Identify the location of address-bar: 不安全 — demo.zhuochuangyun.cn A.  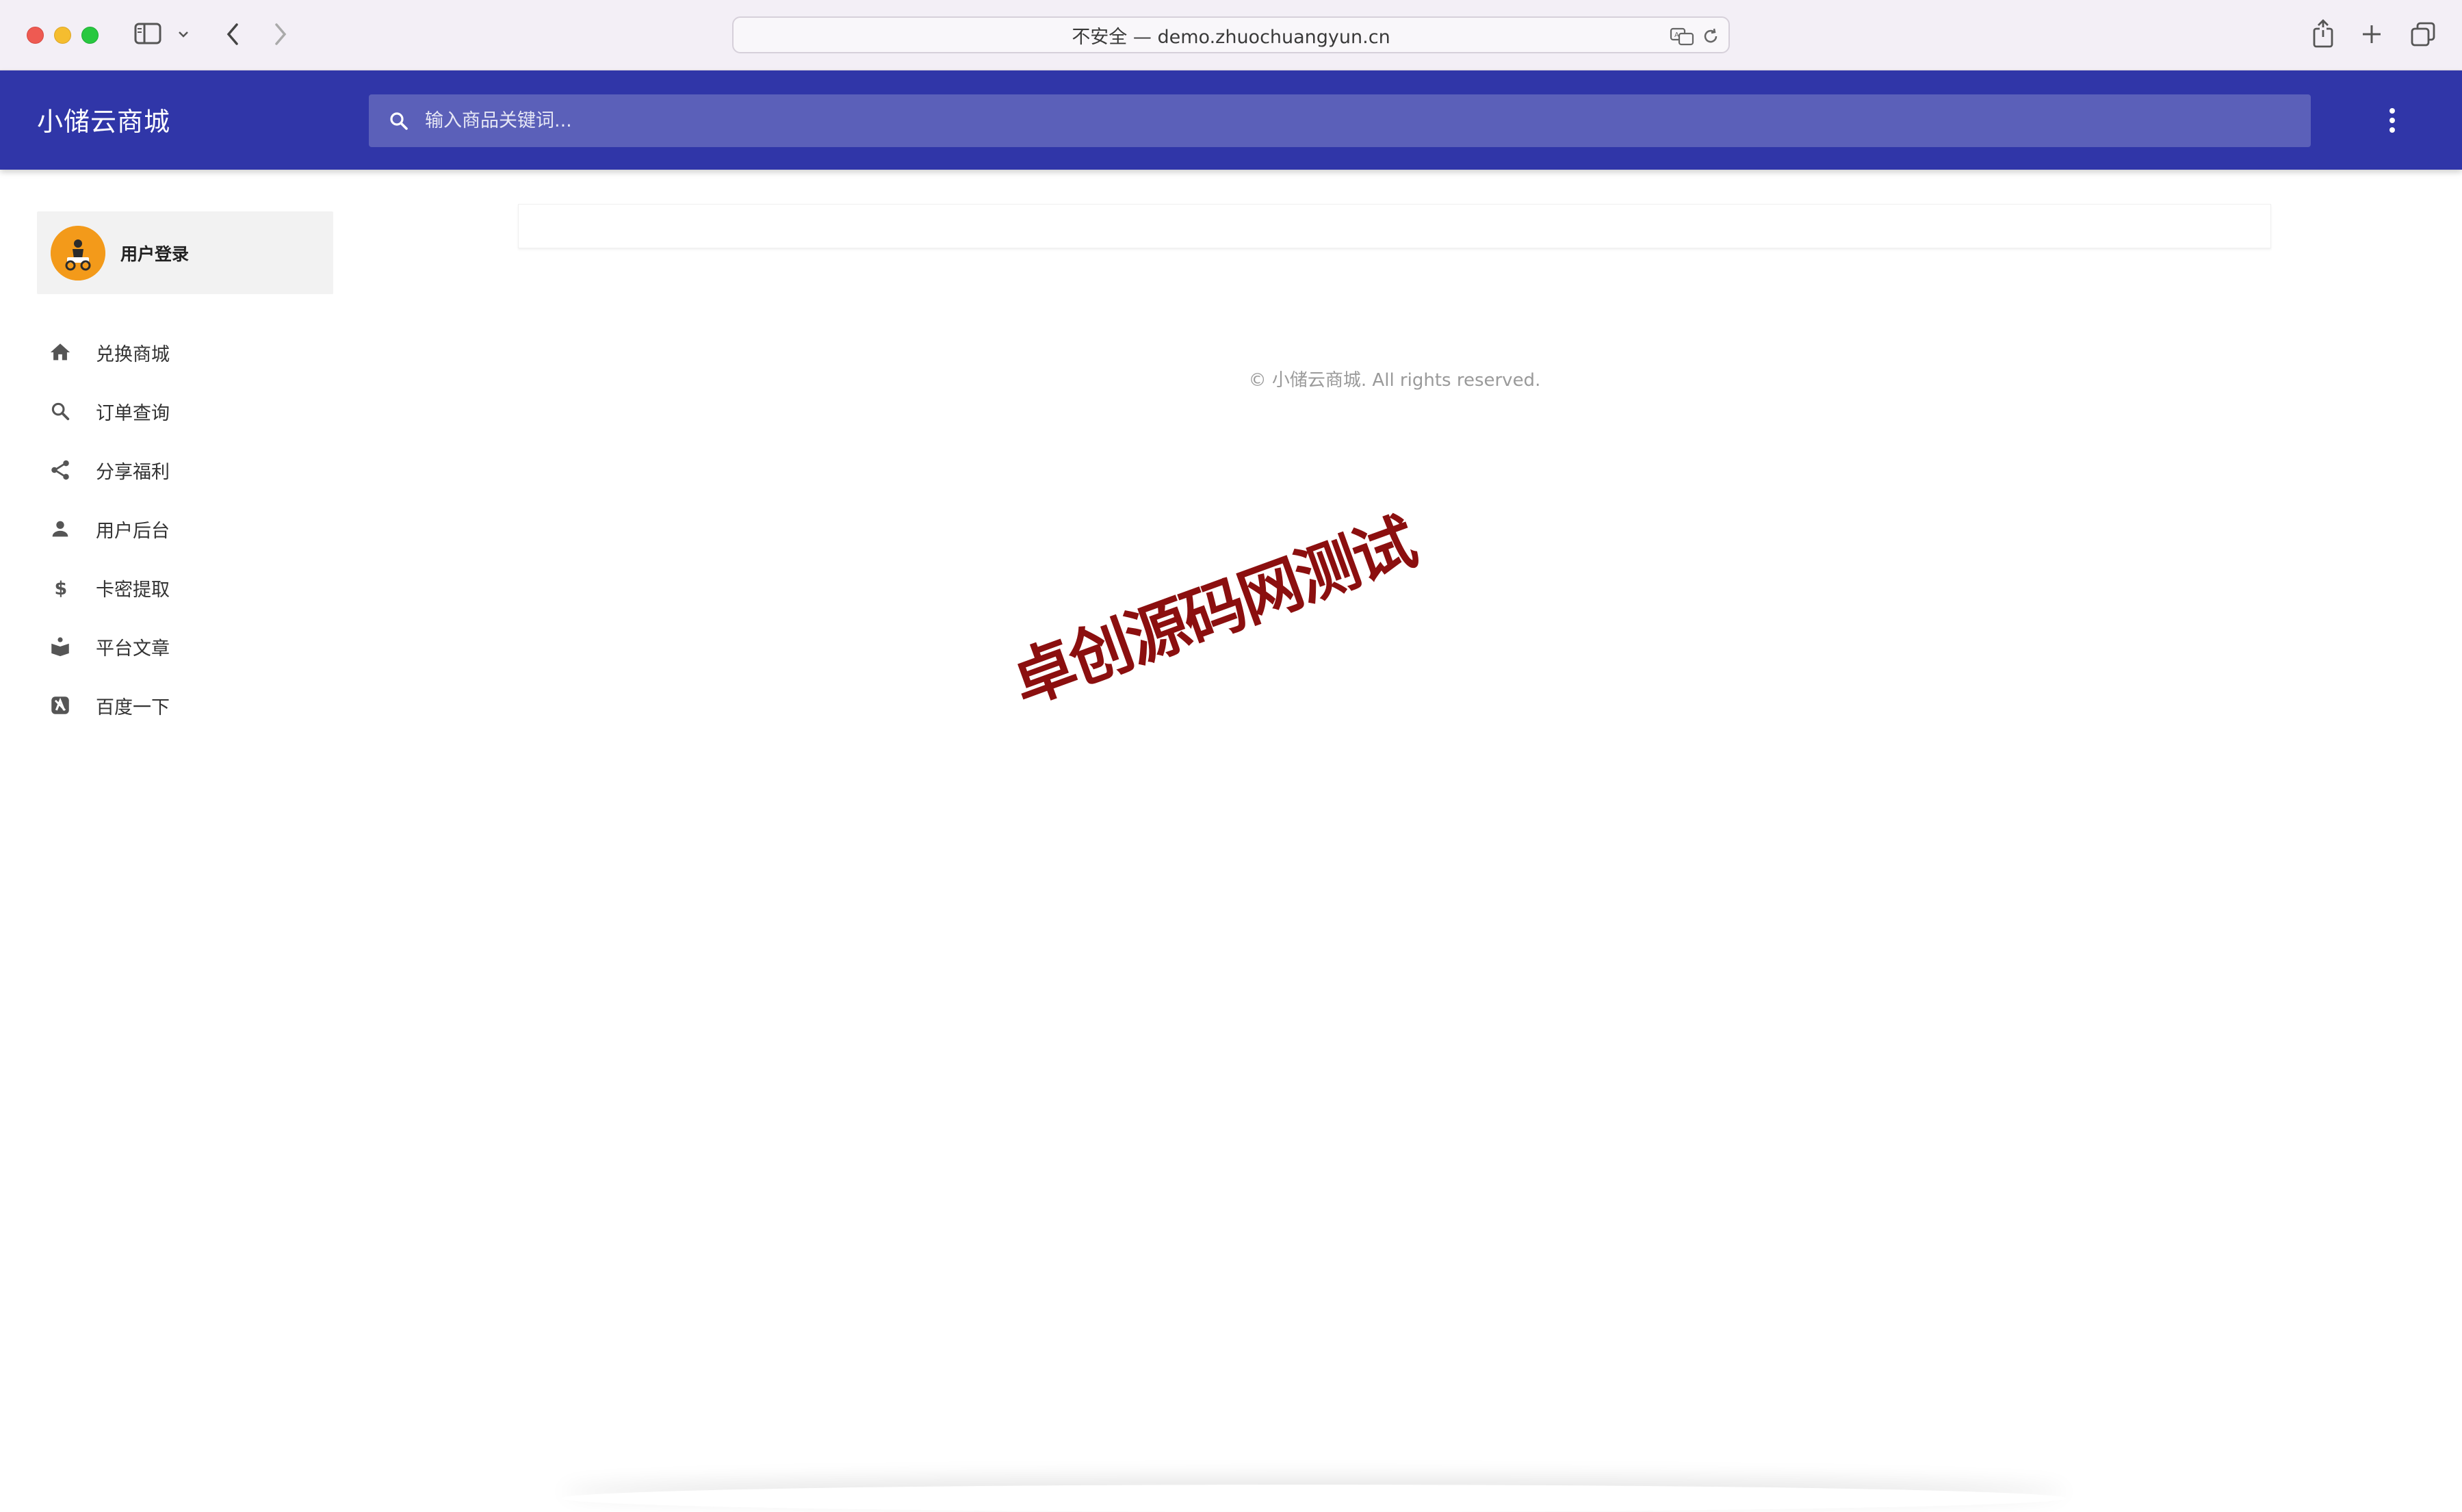
(1231, 34).